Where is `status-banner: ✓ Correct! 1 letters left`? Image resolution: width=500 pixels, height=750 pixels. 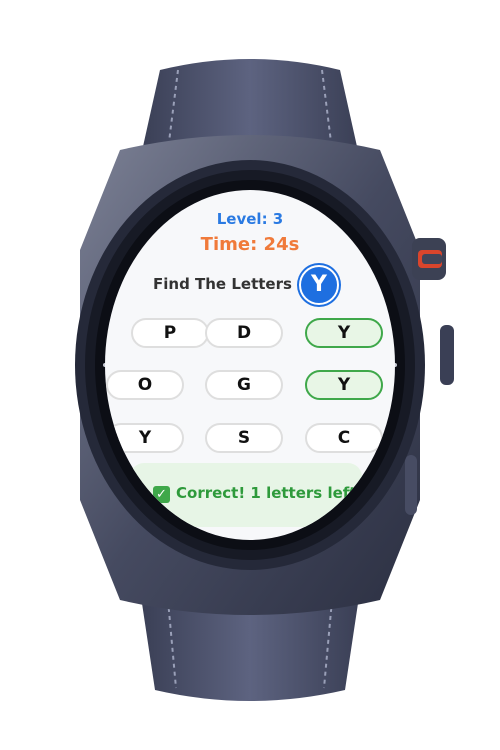 status-banner: ✓ Correct! 1 letters left is located at coordinates (246, 495).